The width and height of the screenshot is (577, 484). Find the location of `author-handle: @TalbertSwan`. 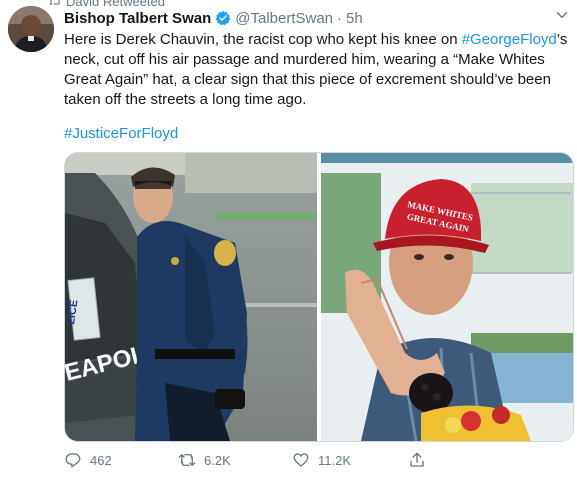

author-handle: @TalbertSwan is located at coordinates (284, 18).